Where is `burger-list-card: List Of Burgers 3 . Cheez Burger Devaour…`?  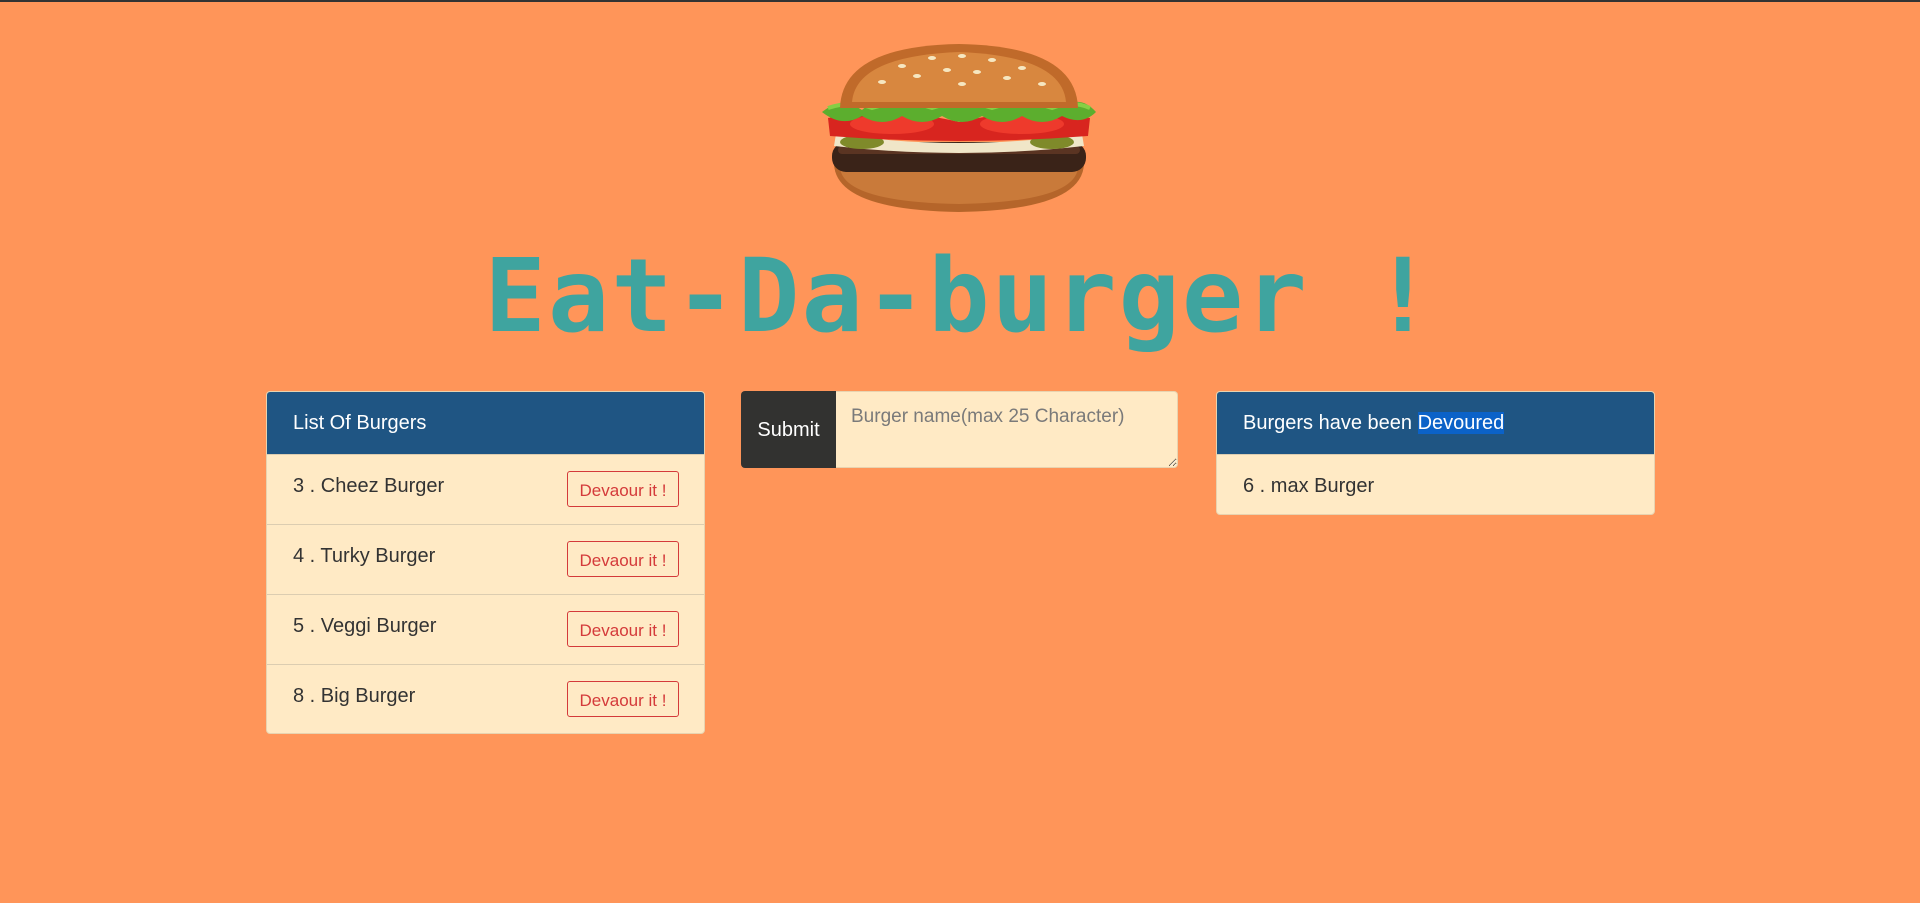 burger-list-card: List Of Burgers 3 . Cheez Burger Devaour… is located at coordinates (485, 562).